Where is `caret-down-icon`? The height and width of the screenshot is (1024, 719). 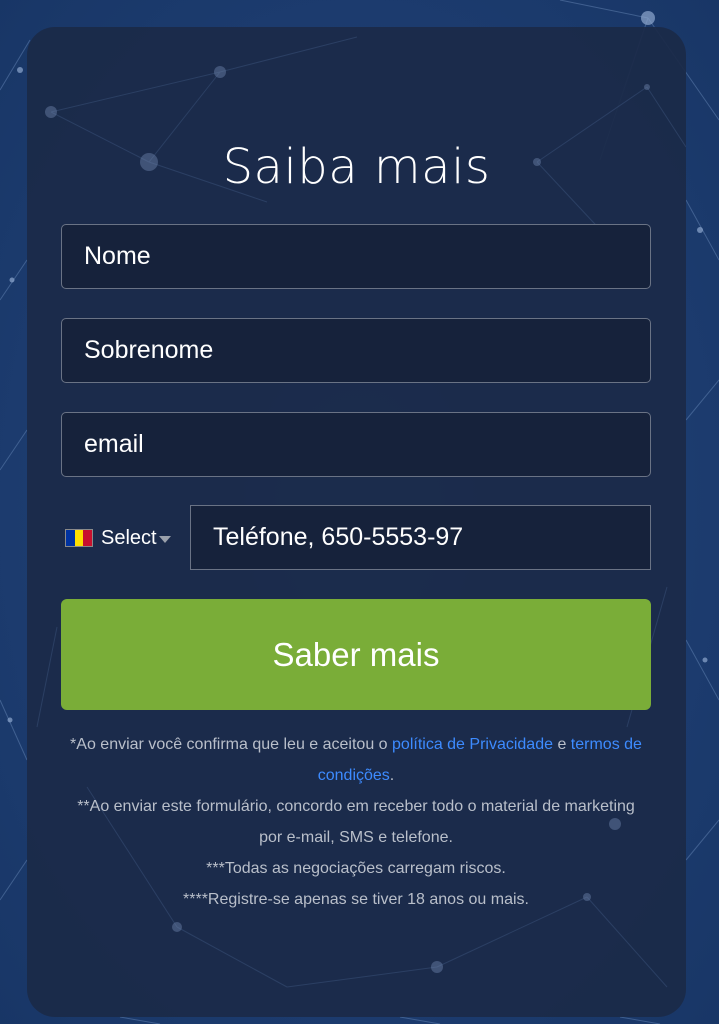 caret-down-icon is located at coordinates (164, 539).